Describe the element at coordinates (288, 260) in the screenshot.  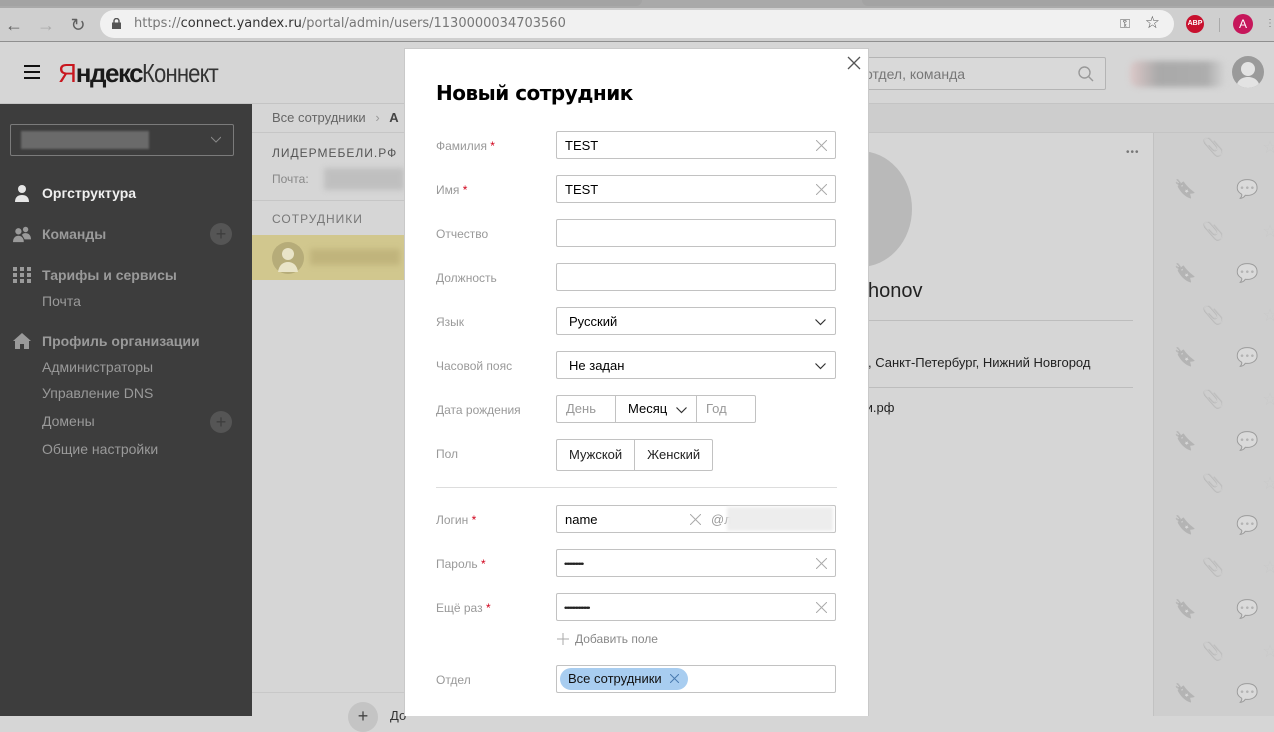
I see `person-silhouette-icon` at that location.